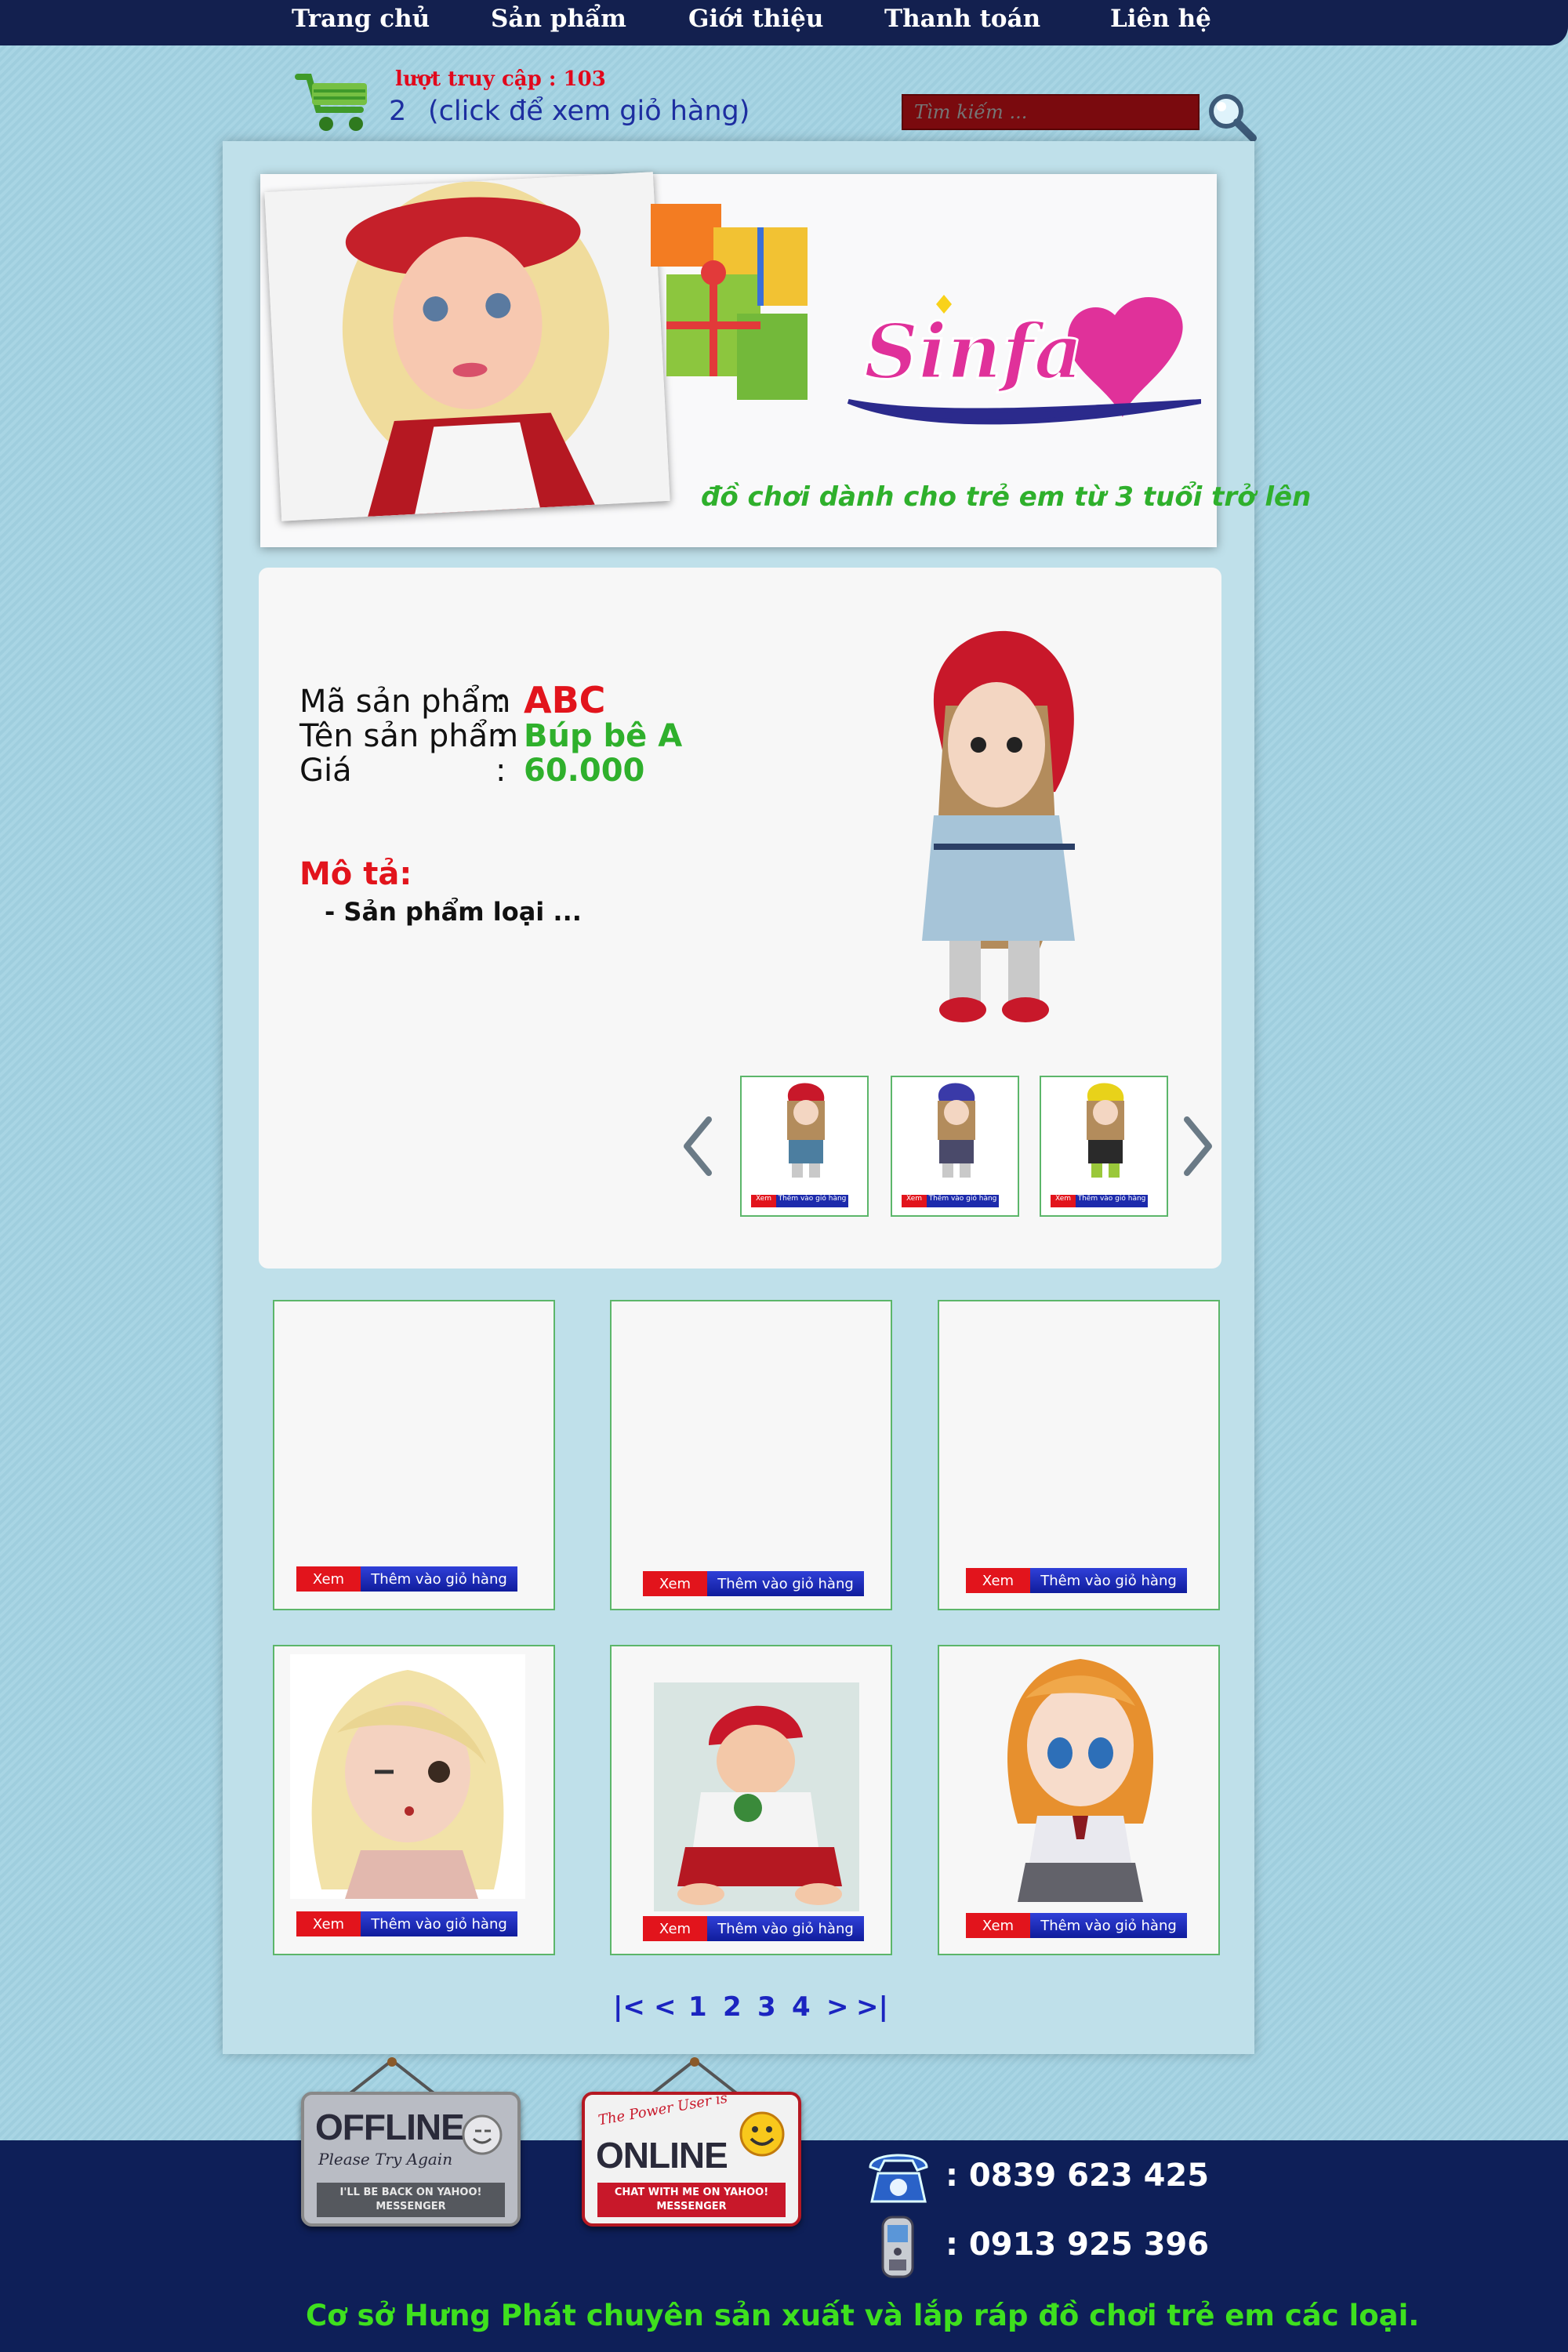 This screenshot has width=1568, height=2352. Describe the element at coordinates (897, 2247) in the screenshot. I see `mobile-phone-icon` at that location.